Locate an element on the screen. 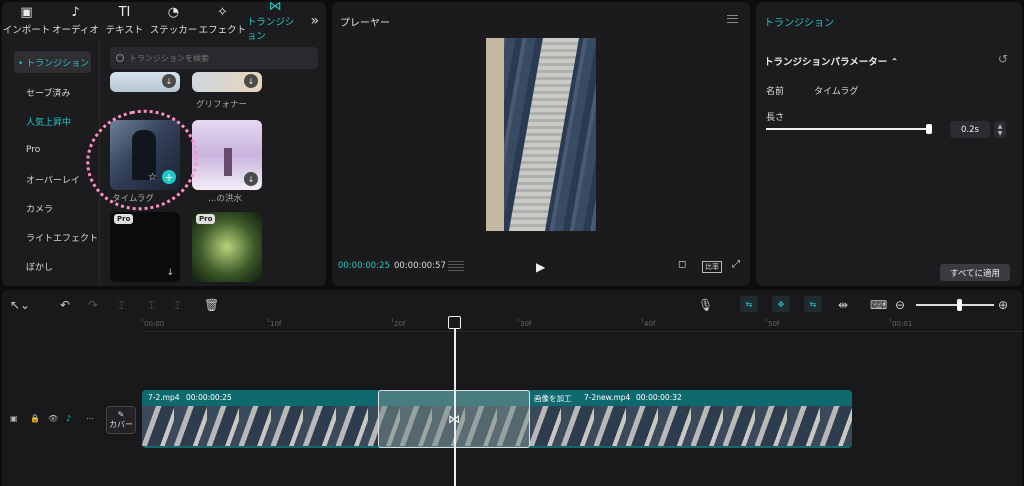 This screenshot has height=486, width=1024. cover-label: カバー is located at coordinates (121, 424).